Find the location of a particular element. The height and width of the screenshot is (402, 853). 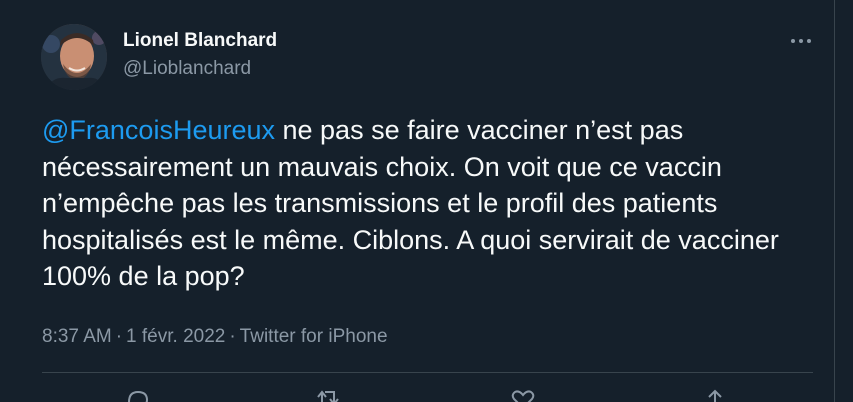

more-options-button is located at coordinates (801, 41).